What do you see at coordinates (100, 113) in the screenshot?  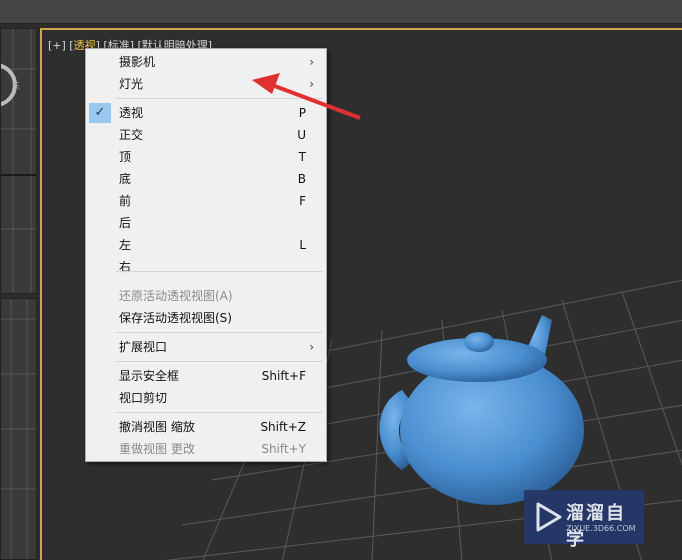 I see `checkmark-icon: ✓` at bounding box center [100, 113].